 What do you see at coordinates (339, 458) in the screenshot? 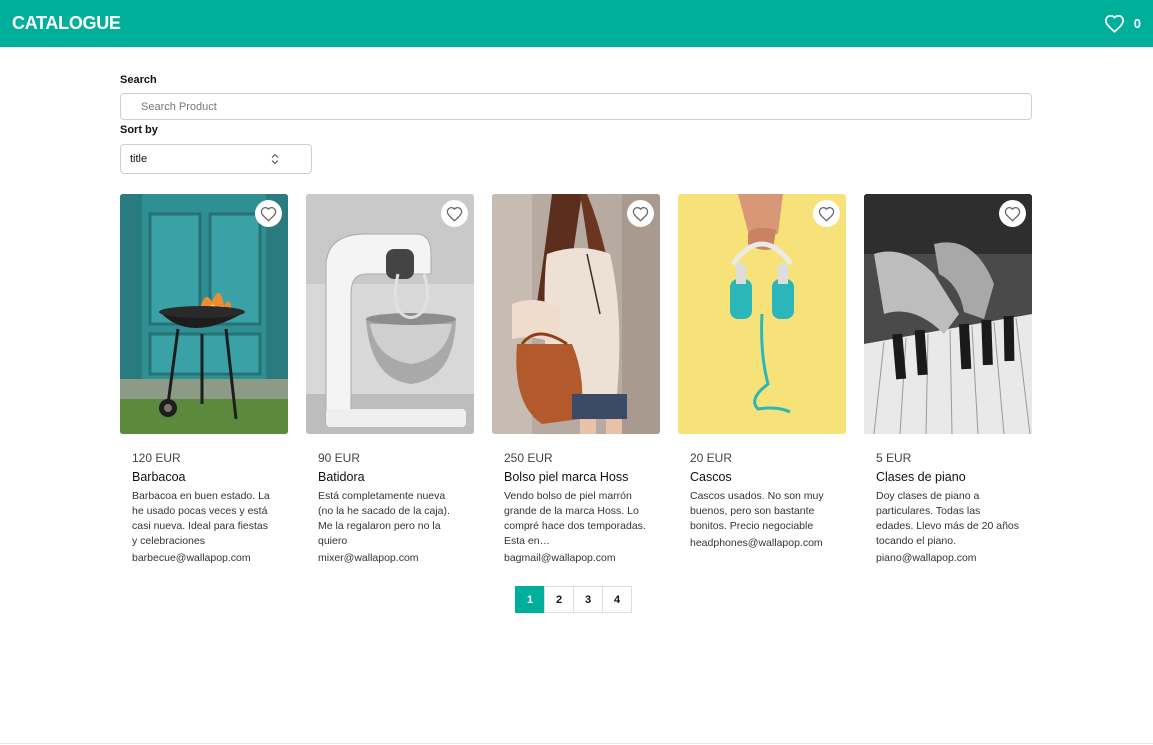
I see `product-price: 90 EUR` at bounding box center [339, 458].